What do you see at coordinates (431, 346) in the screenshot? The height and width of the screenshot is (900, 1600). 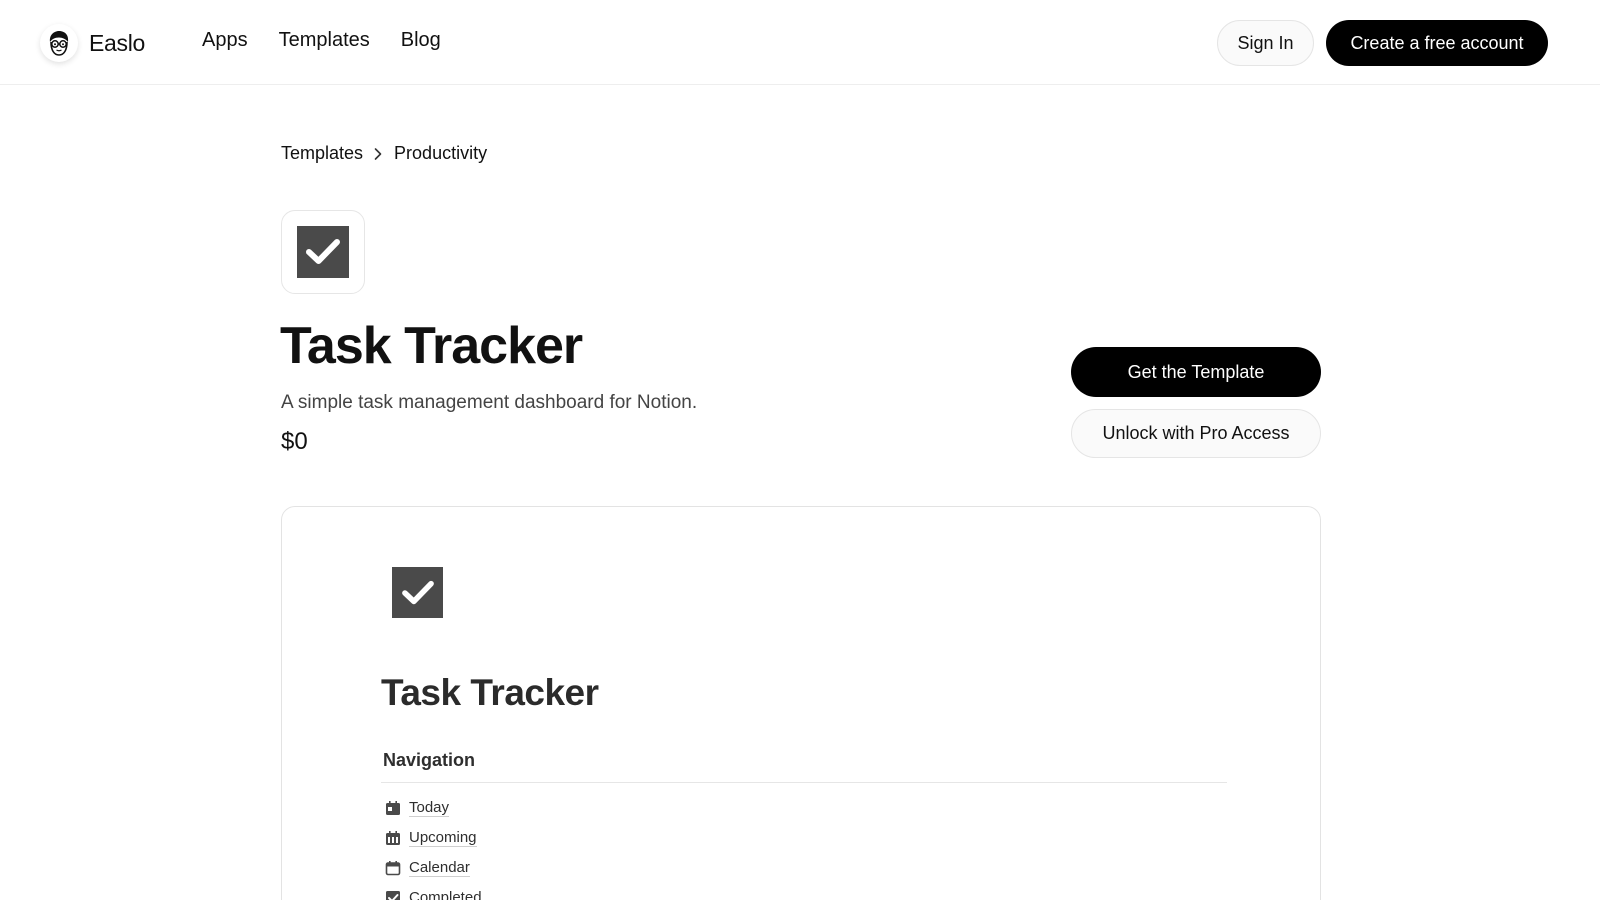 I see `page-title: Task Tracker` at bounding box center [431, 346].